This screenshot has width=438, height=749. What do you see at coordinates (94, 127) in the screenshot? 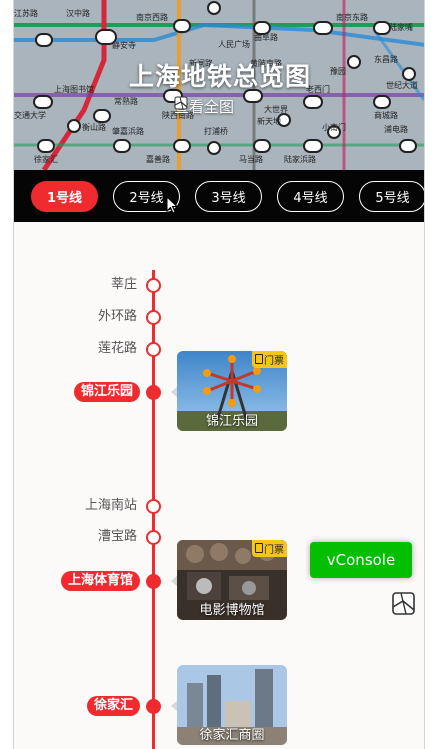
I see `map-label: 衡山路` at bounding box center [94, 127].